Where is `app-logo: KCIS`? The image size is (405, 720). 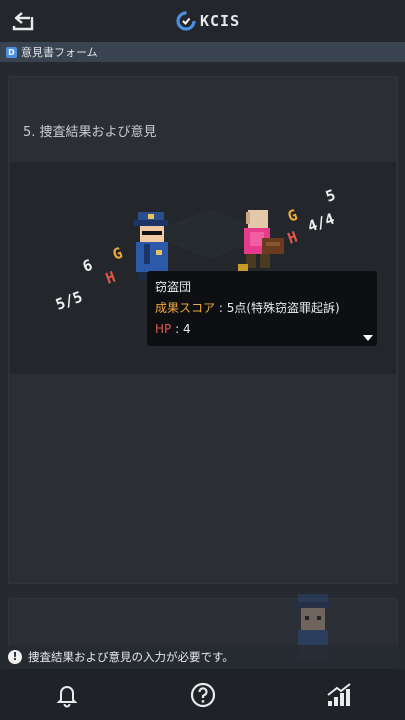 app-logo: KCIS is located at coordinates (208, 21).